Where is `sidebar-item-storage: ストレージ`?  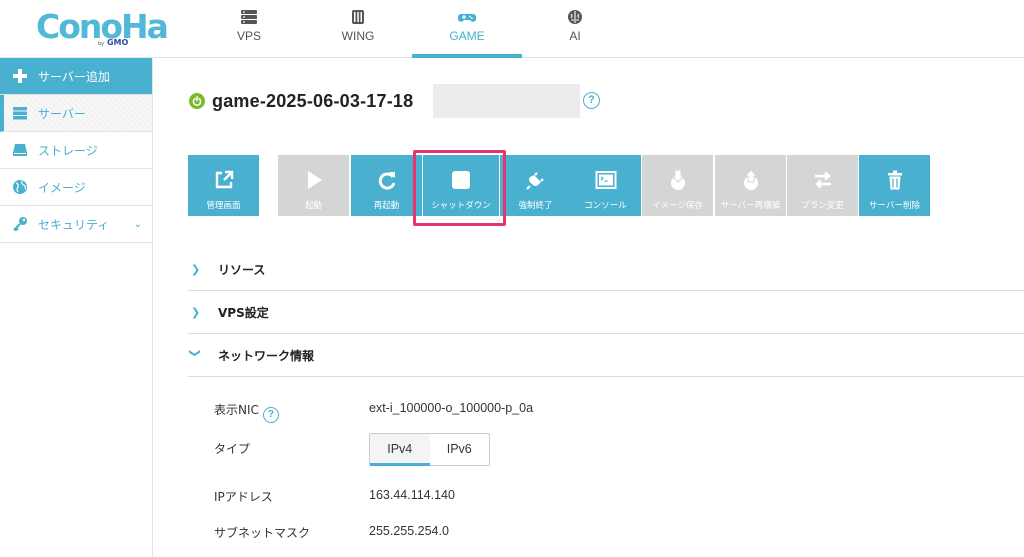
sidebar-item-storage: ストレージ is located at coordinates (76, 150).